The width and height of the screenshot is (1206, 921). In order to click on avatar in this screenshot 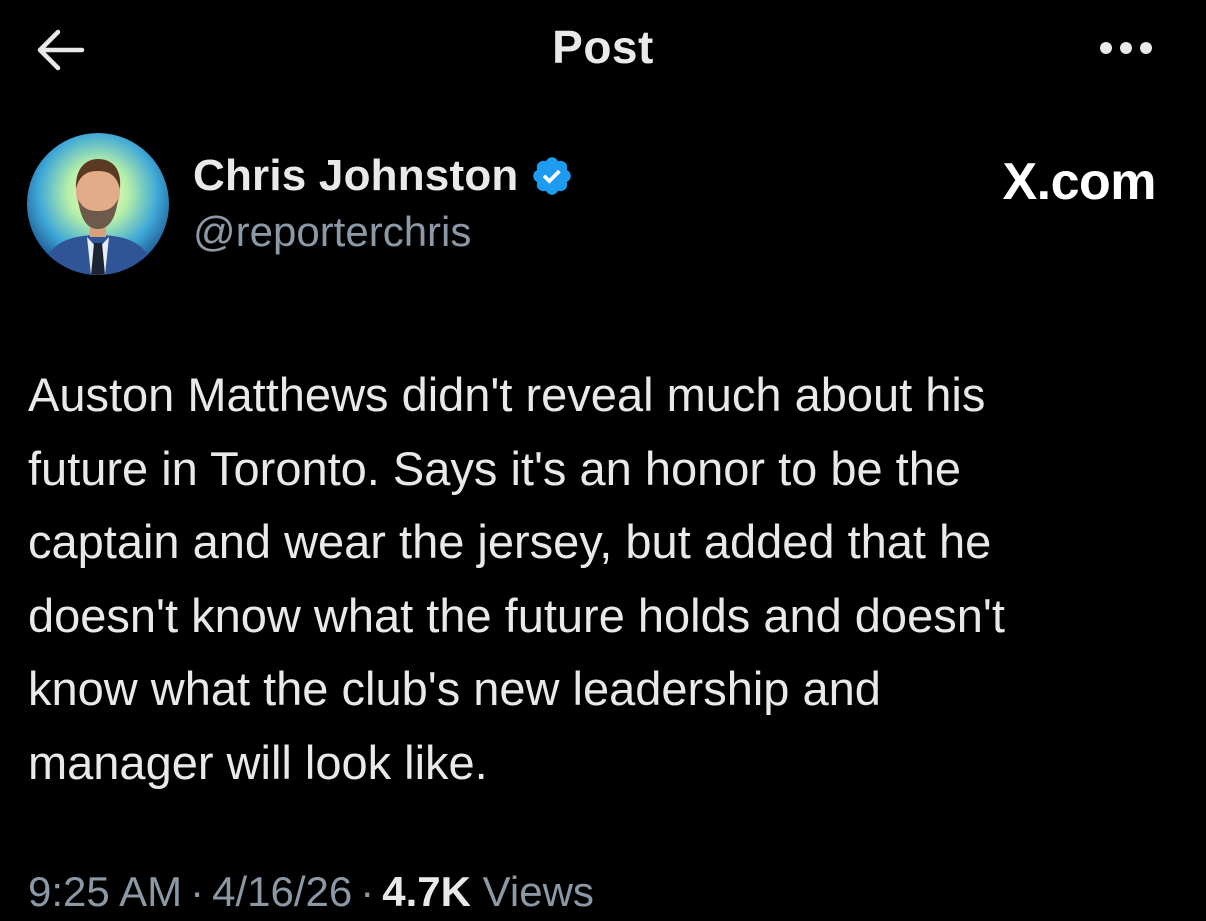, I will do `click(98, 204)`.